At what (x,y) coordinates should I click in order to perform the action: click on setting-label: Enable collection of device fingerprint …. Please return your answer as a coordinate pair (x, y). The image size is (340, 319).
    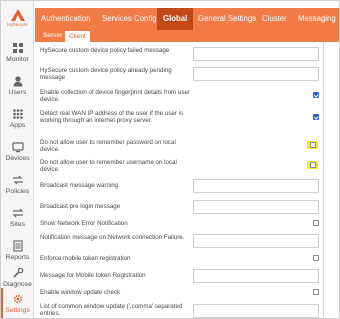
    Looking at the image, I should click on (115, 96).